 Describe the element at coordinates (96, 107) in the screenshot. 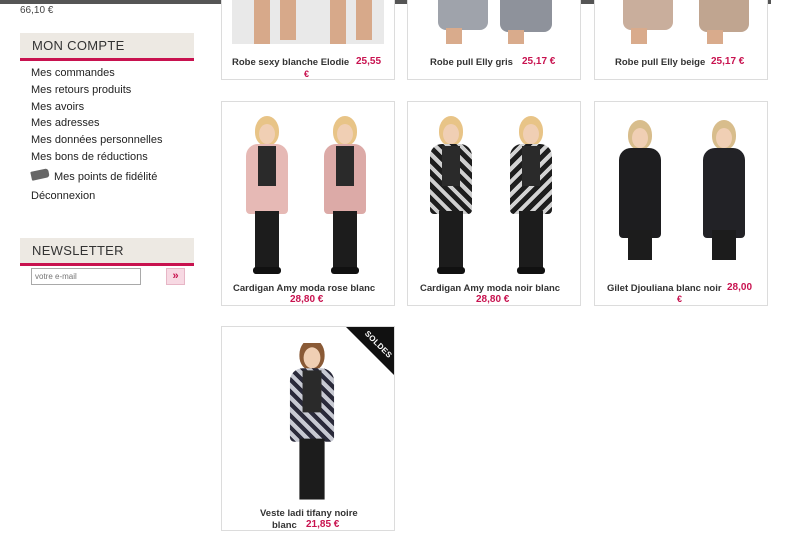

I see `link-credit-slips: Mes avoirs` at that location.